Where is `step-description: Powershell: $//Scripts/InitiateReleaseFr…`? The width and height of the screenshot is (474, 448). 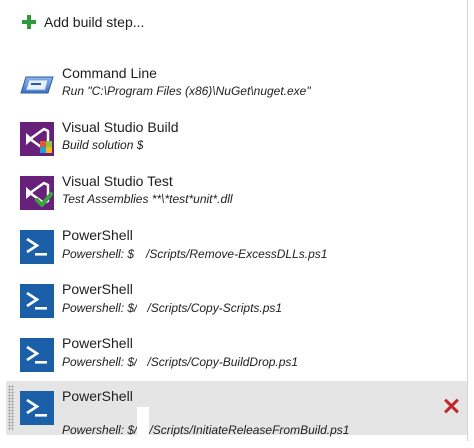 step-description: Powershell: $//Scripts/InitiateReleaseFr… is located at coordinates (205, 427).